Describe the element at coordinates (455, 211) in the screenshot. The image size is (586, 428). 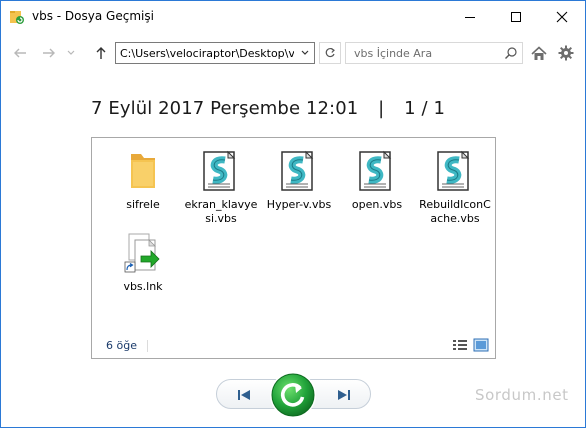
I see `file-name: RebuildIconCache.vbs` at that location.